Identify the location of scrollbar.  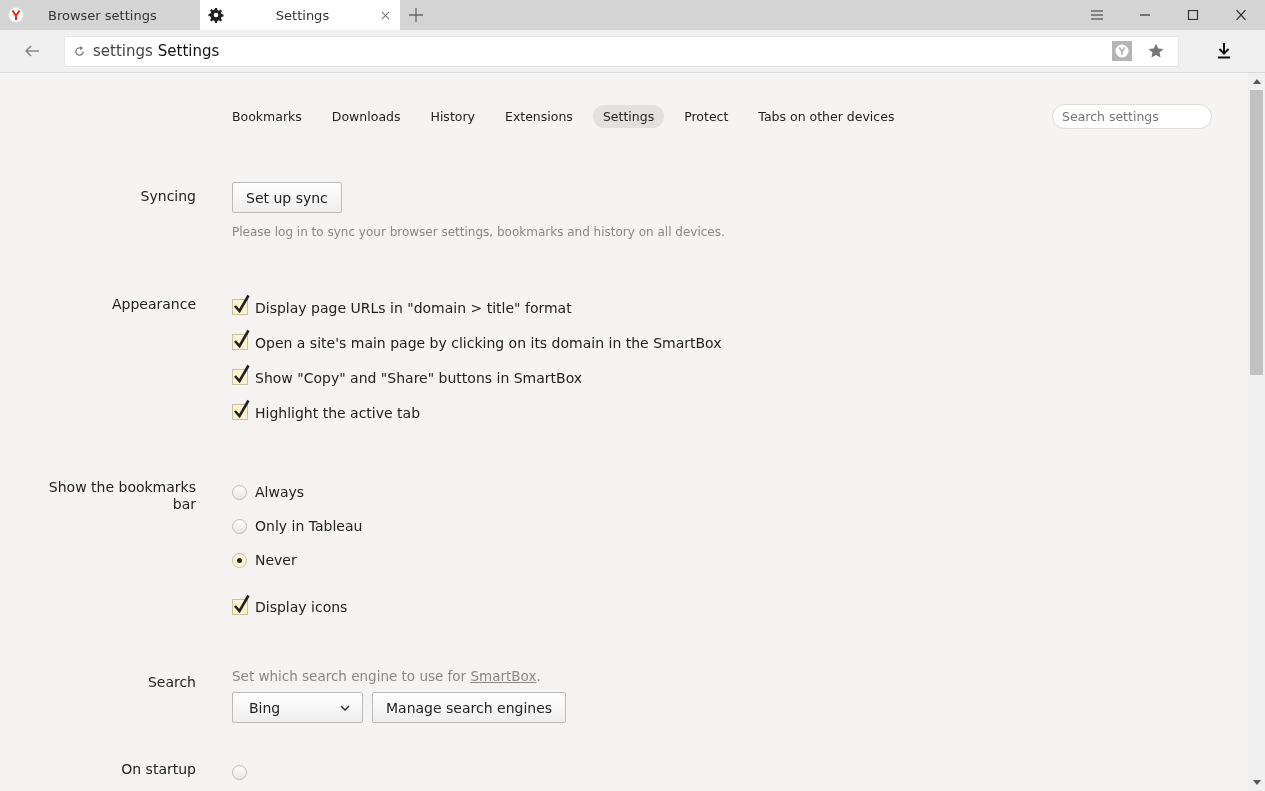
(1256, 432).